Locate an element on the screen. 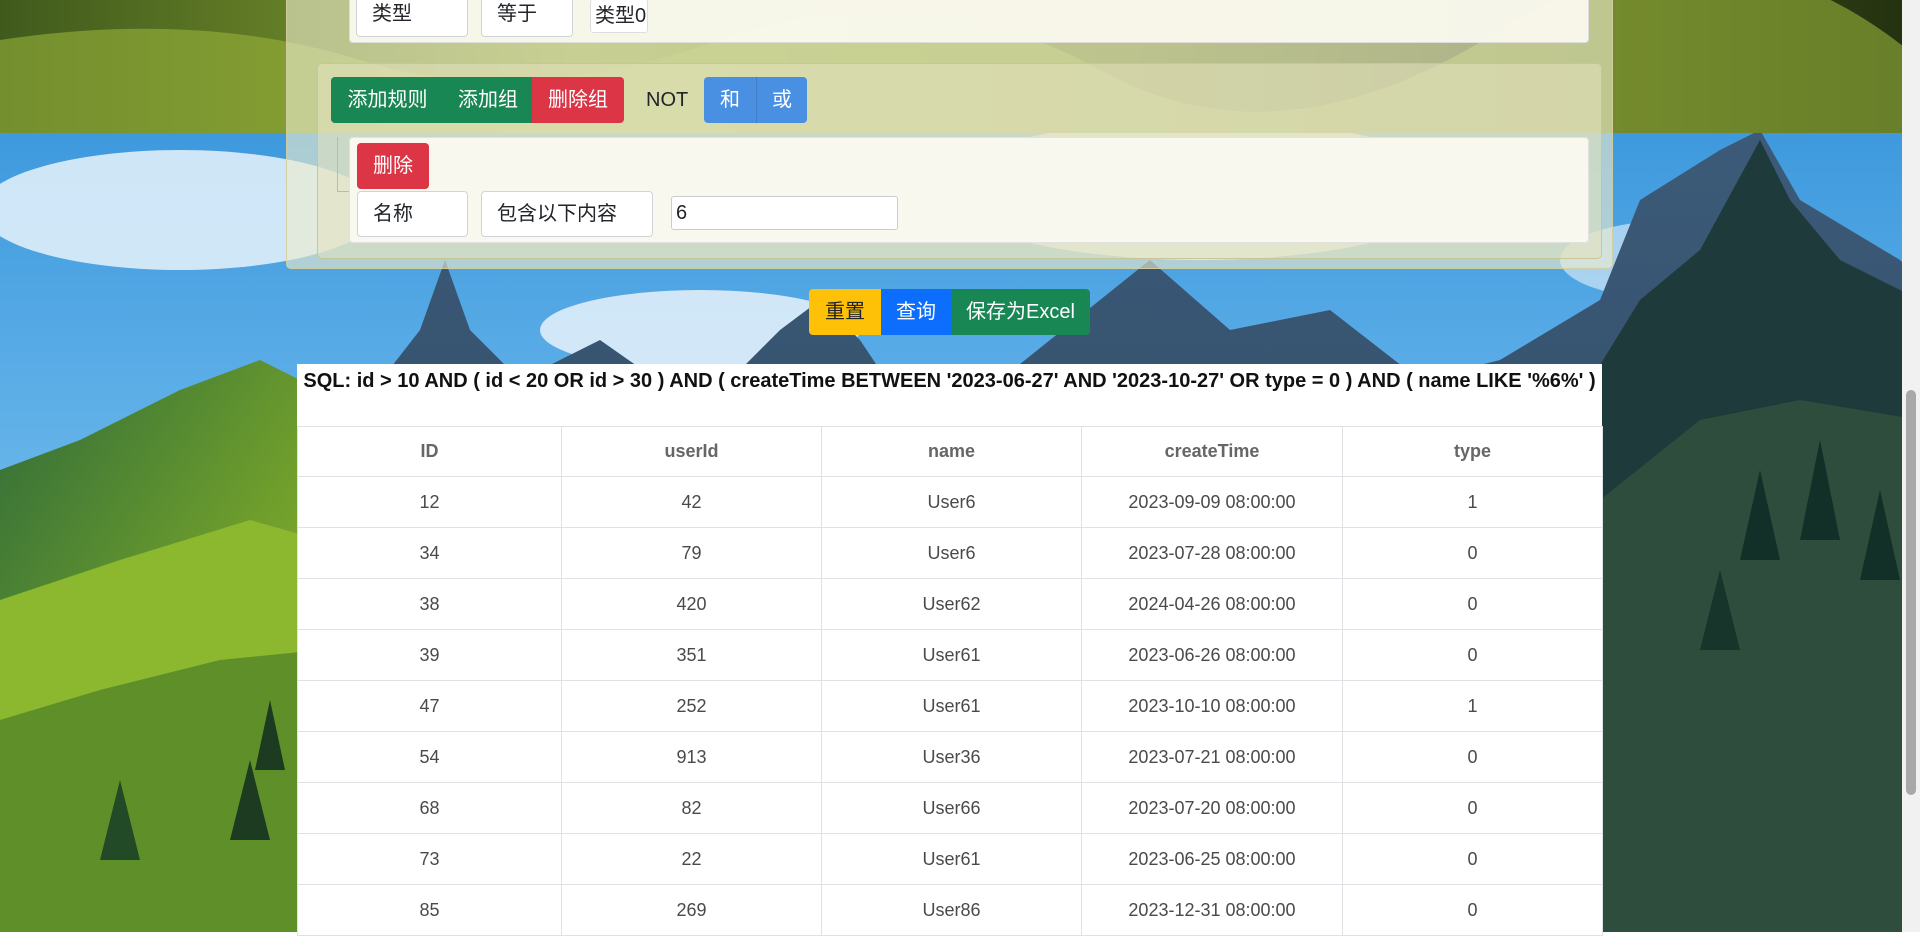  page-scrollbar is located at coordinates (1911, 466).